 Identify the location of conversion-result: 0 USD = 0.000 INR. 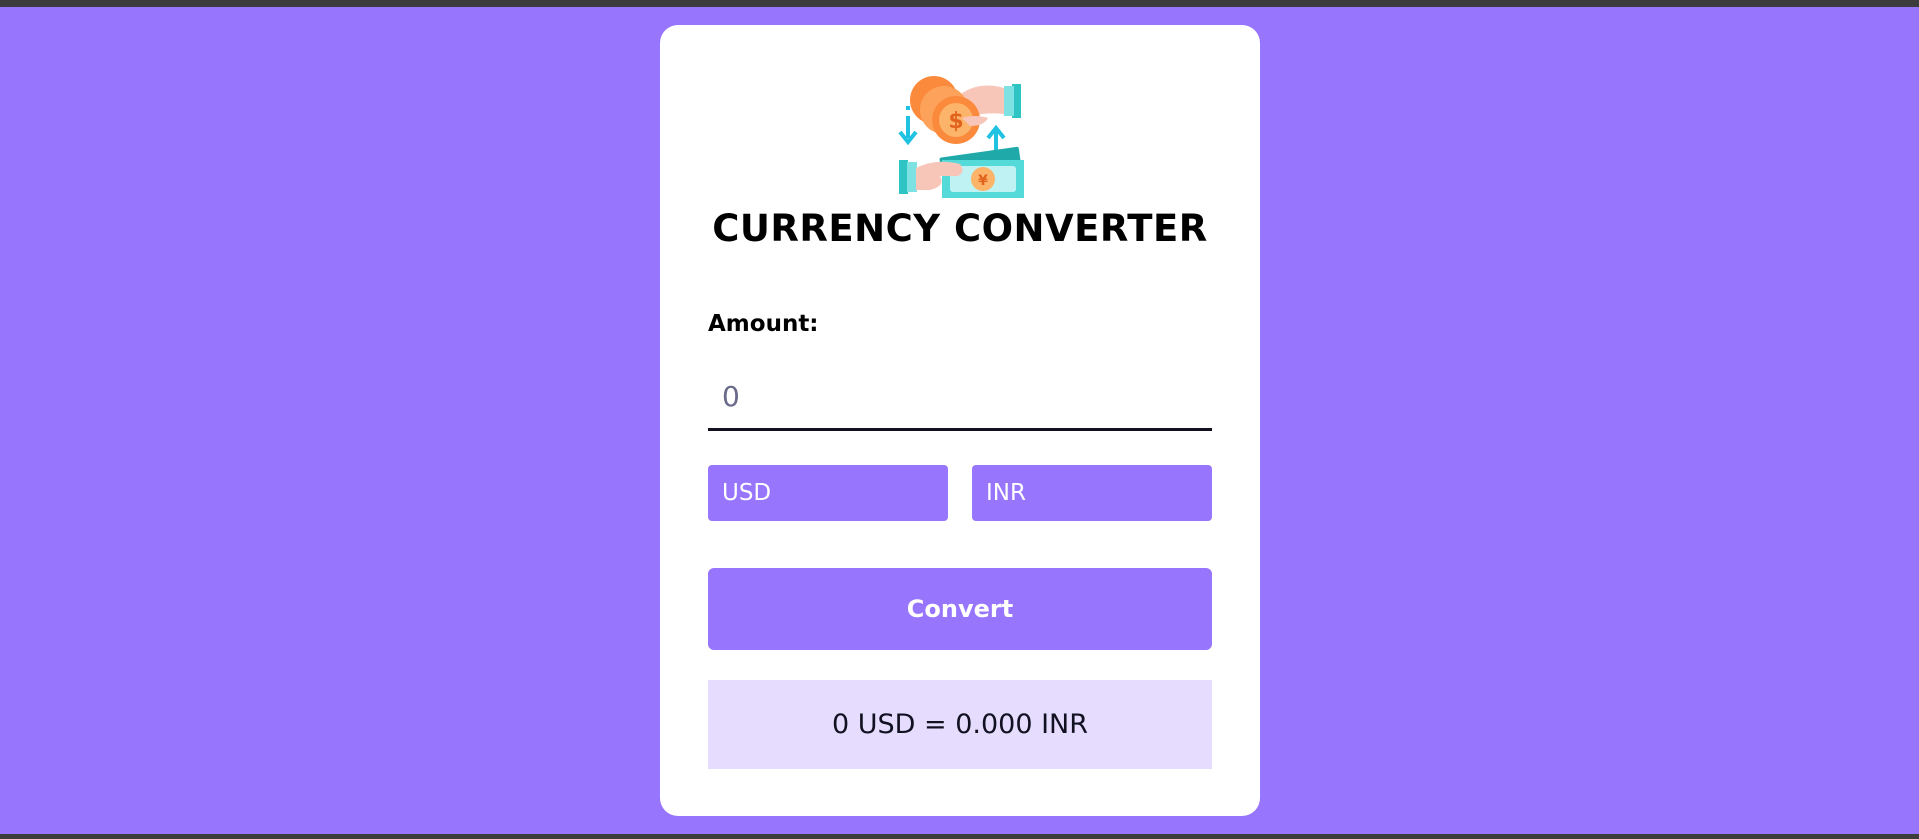
(960, 724).